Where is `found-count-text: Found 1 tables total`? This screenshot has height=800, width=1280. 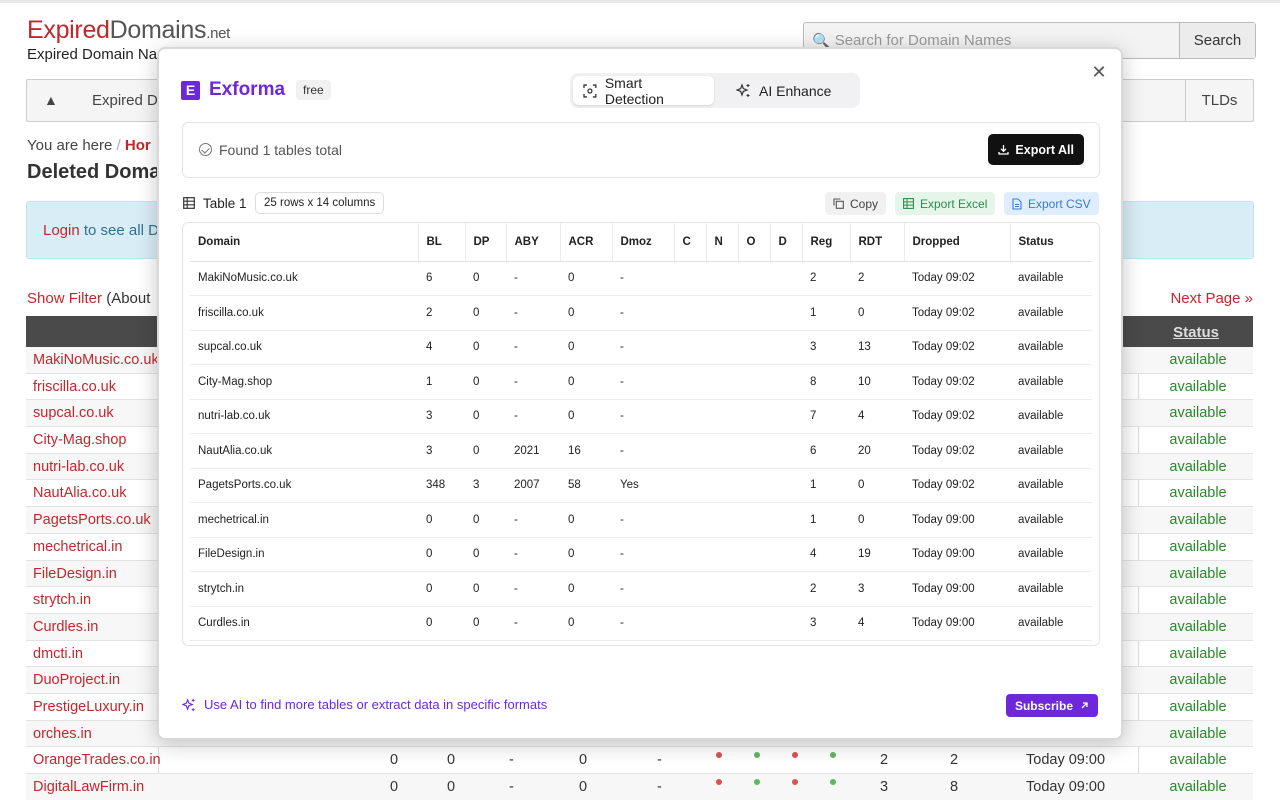
found-count-text: Found 1 tables total is located at coordinates (280, 150).